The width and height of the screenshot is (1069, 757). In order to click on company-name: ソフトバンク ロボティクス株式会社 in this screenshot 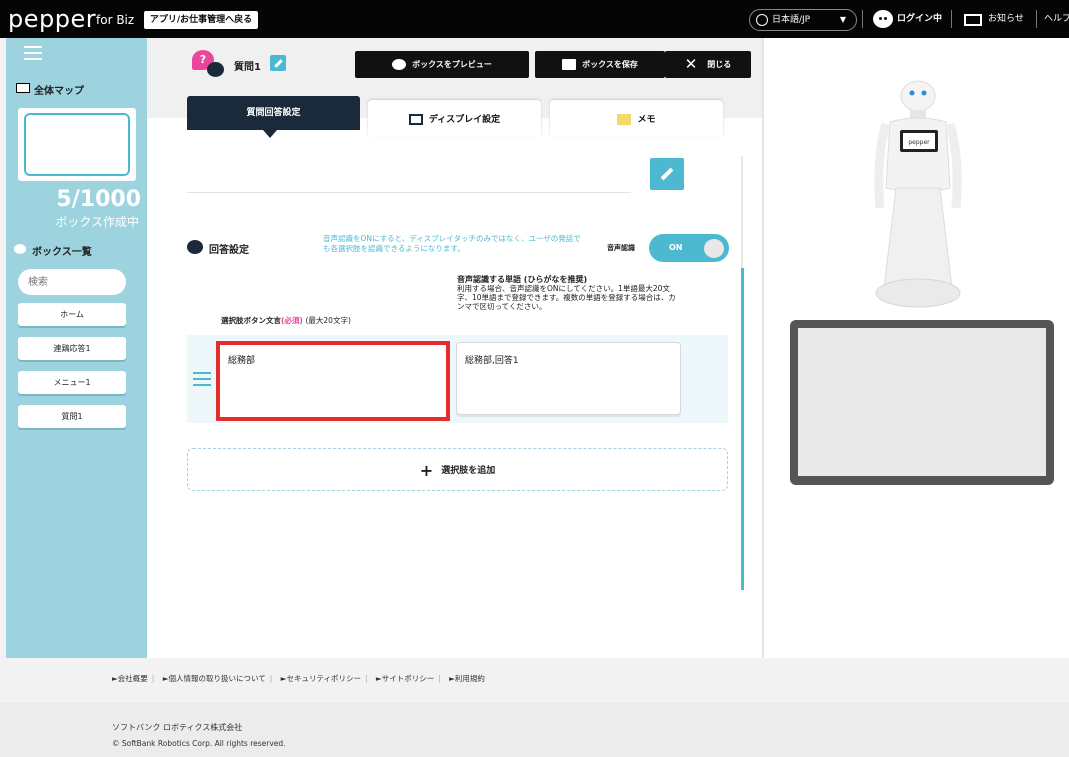, I will do `click(177, 727)`.